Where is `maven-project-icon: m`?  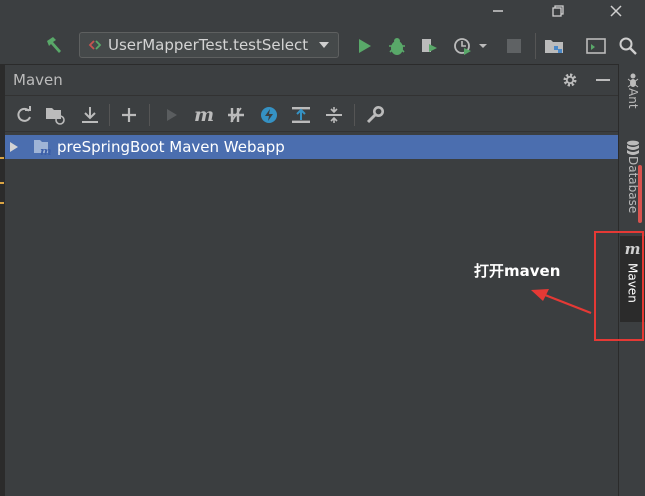 maven-project-icon: m is located at coordinates (43, 147).